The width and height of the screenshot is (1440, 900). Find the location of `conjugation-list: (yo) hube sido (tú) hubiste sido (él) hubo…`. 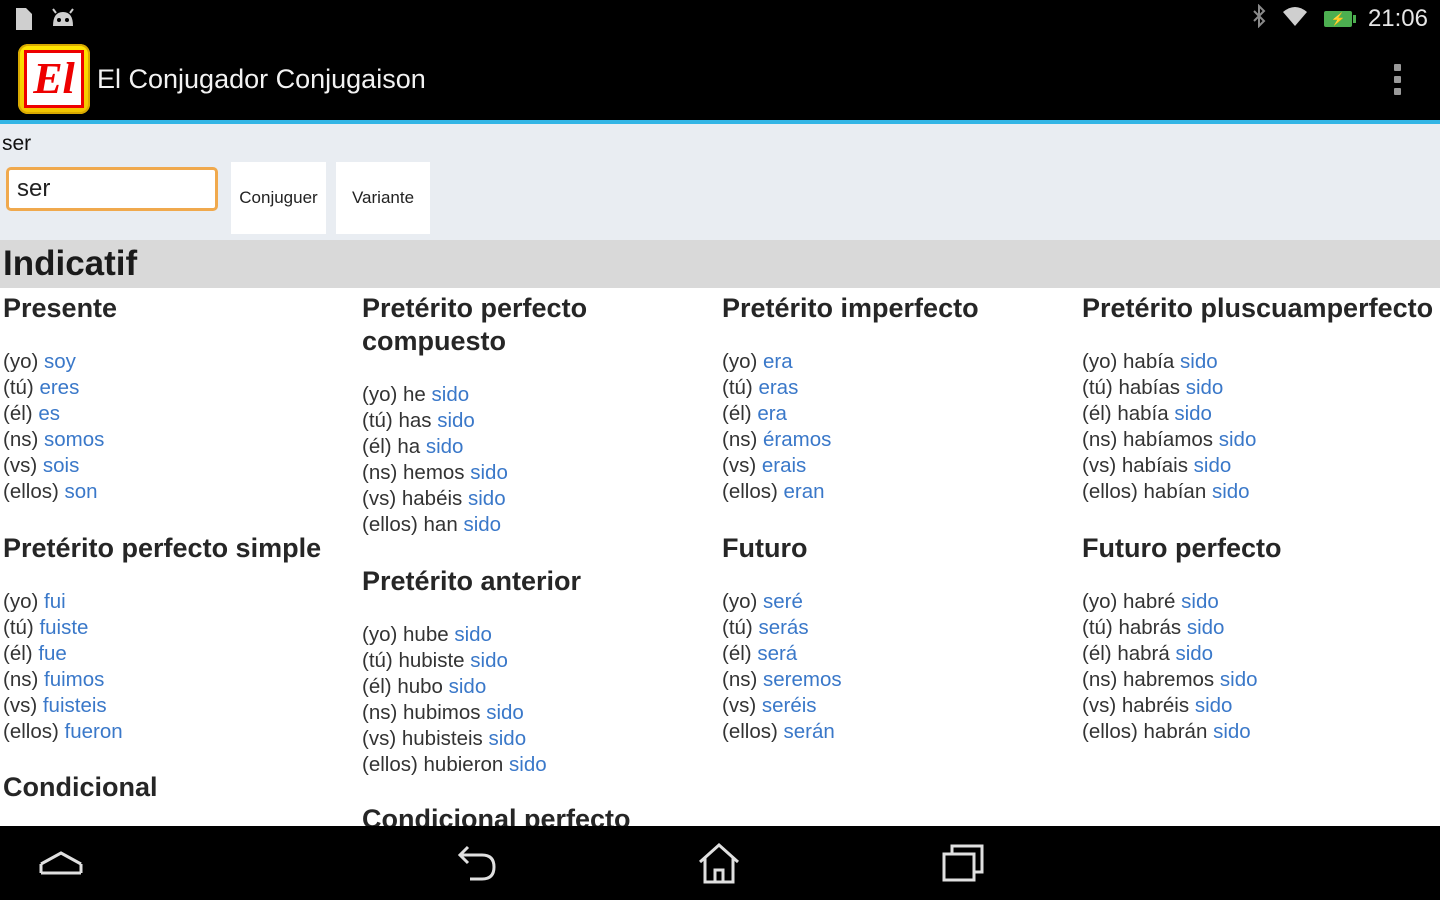

conjugation-list: (yo) hube sido (tú) hubiste sido (él) hubo… is located at coordinates (539, 700).